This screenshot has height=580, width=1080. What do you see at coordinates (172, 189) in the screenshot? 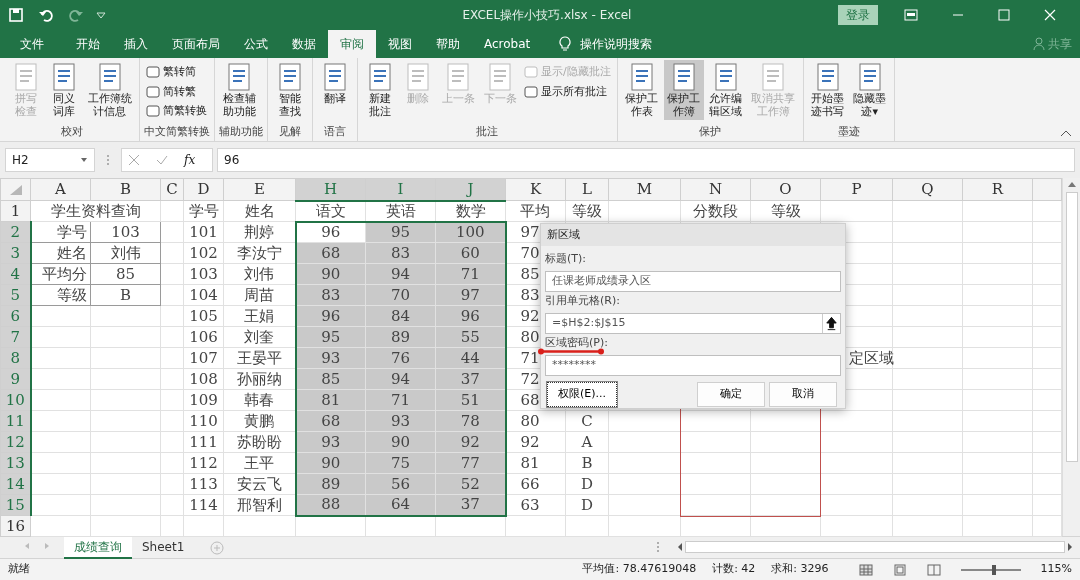
I see `column-header: C` at bounding box center [172, 189].